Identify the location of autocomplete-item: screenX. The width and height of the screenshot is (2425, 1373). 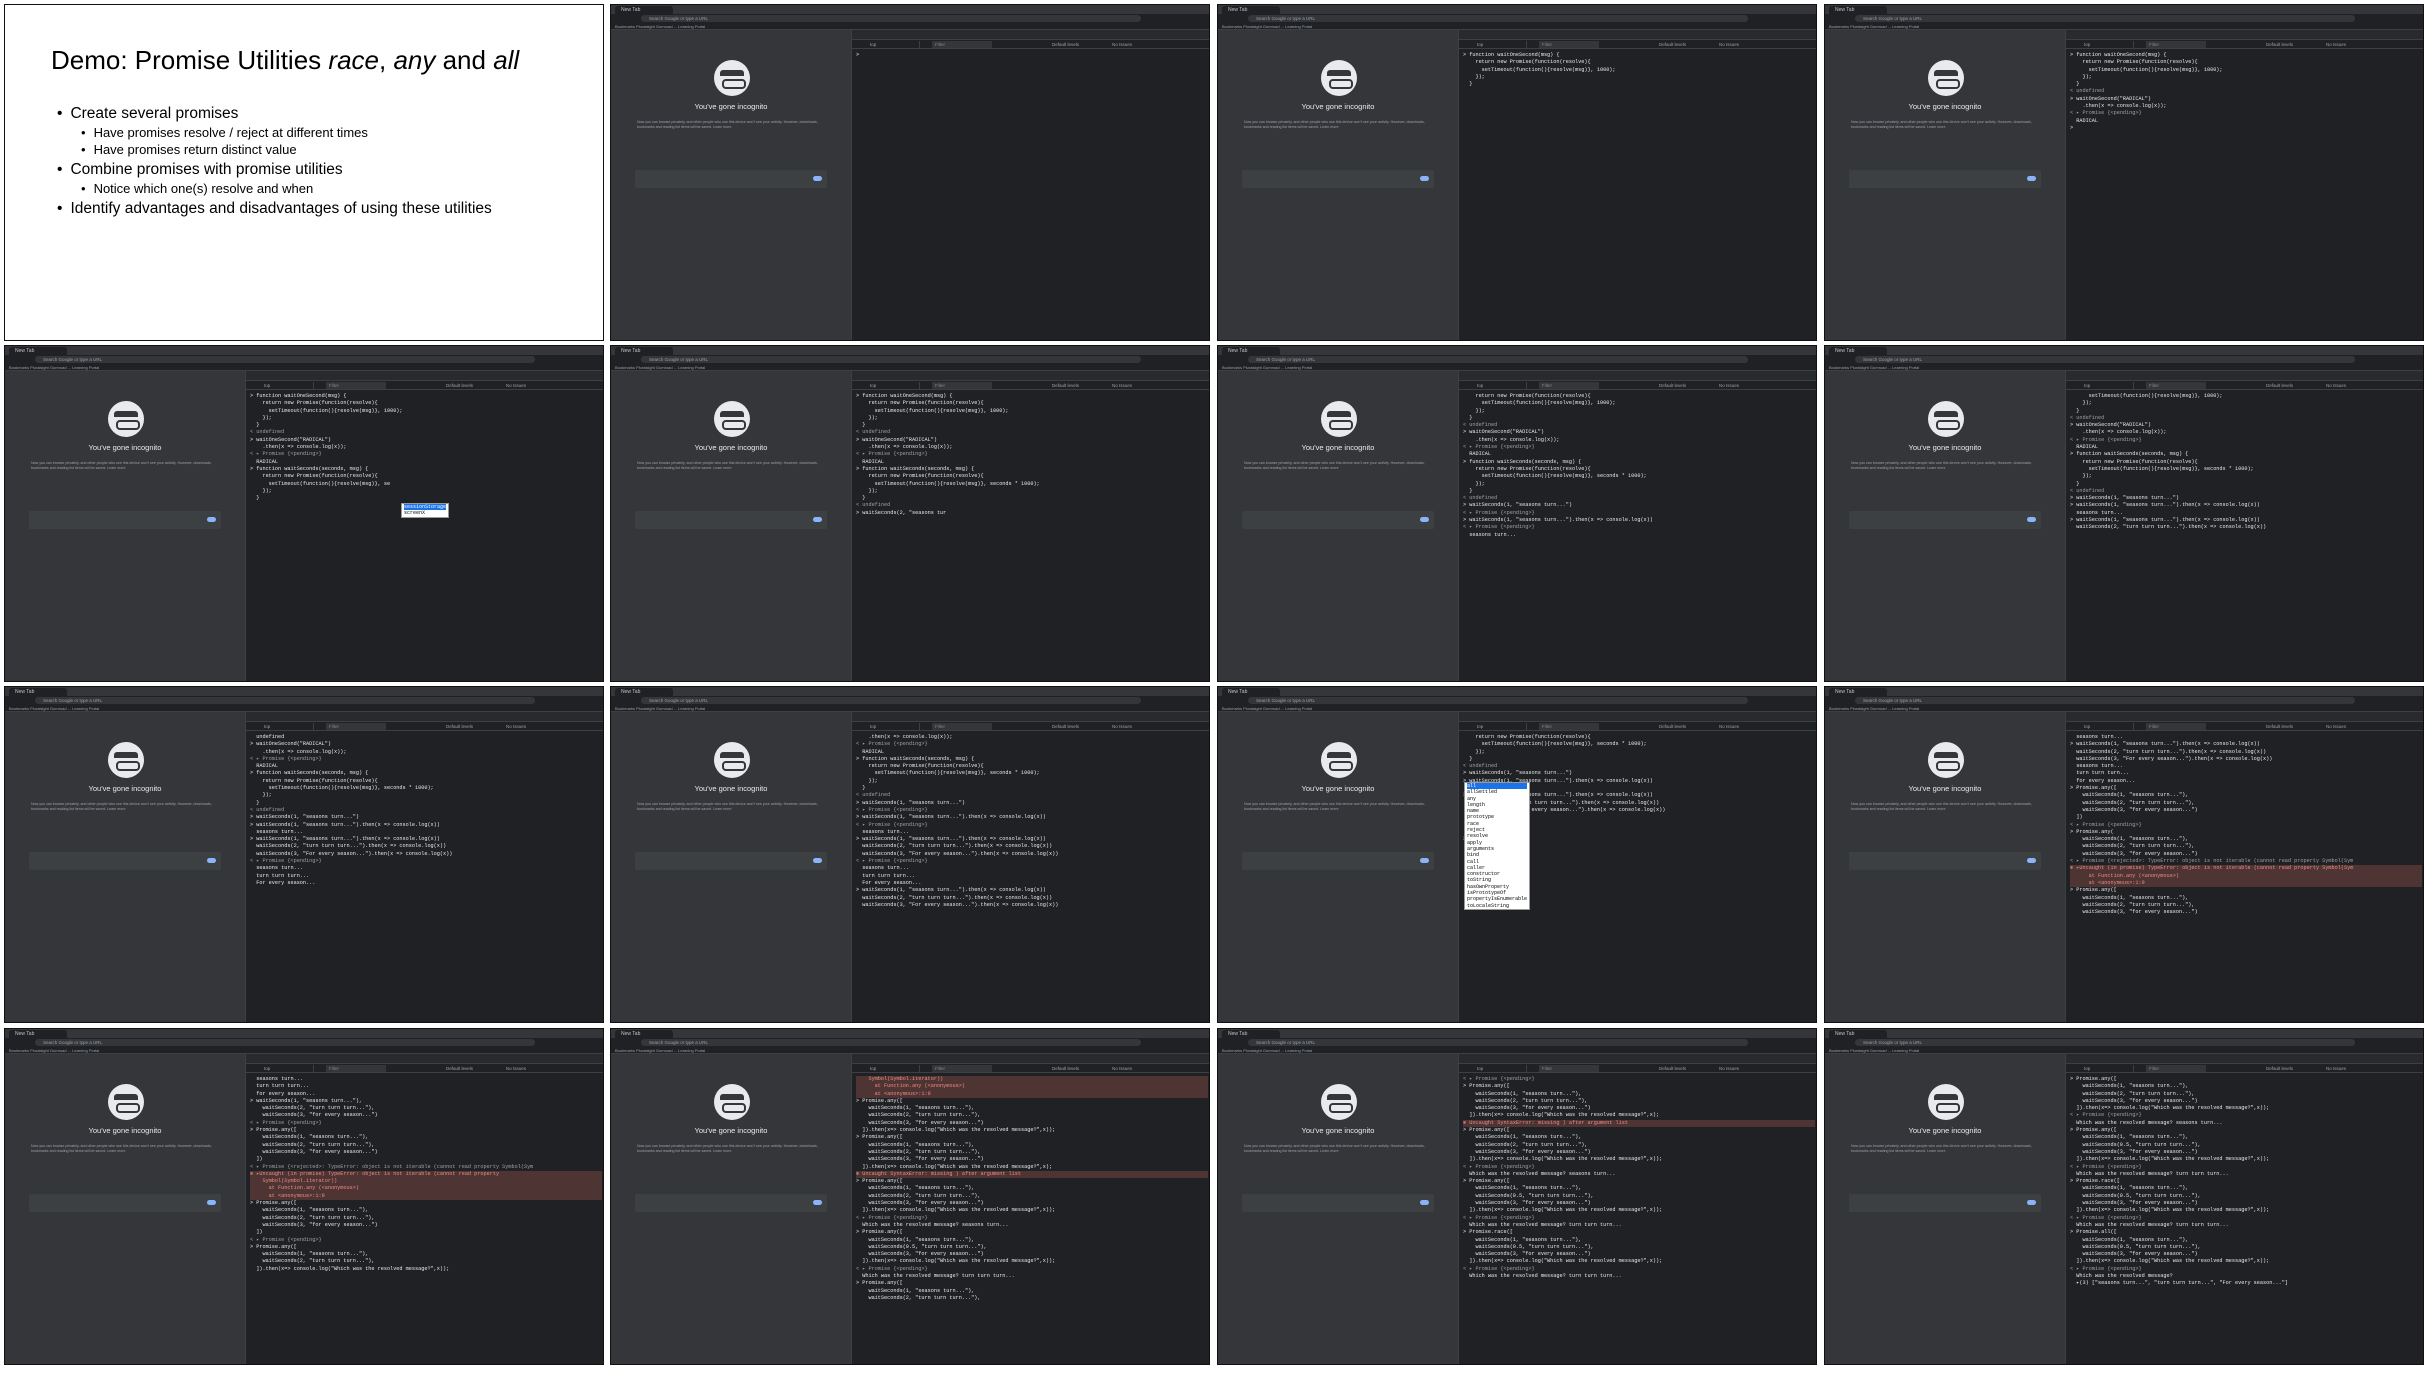
(425, 513).